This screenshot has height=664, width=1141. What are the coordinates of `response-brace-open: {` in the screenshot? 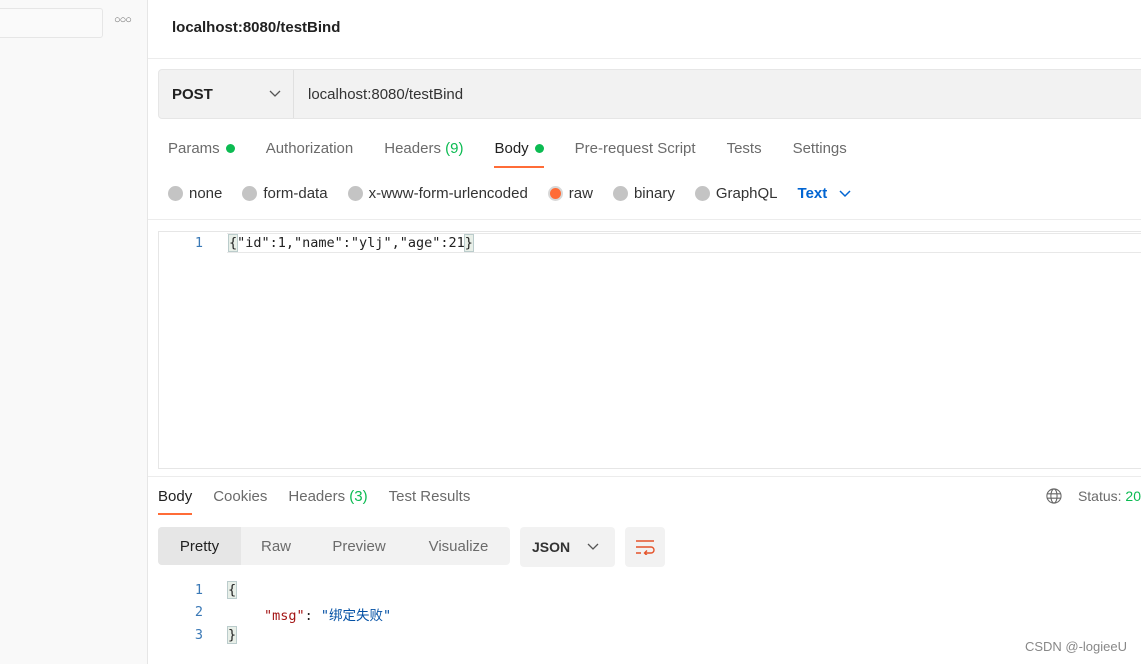 It's located at (232, 590).